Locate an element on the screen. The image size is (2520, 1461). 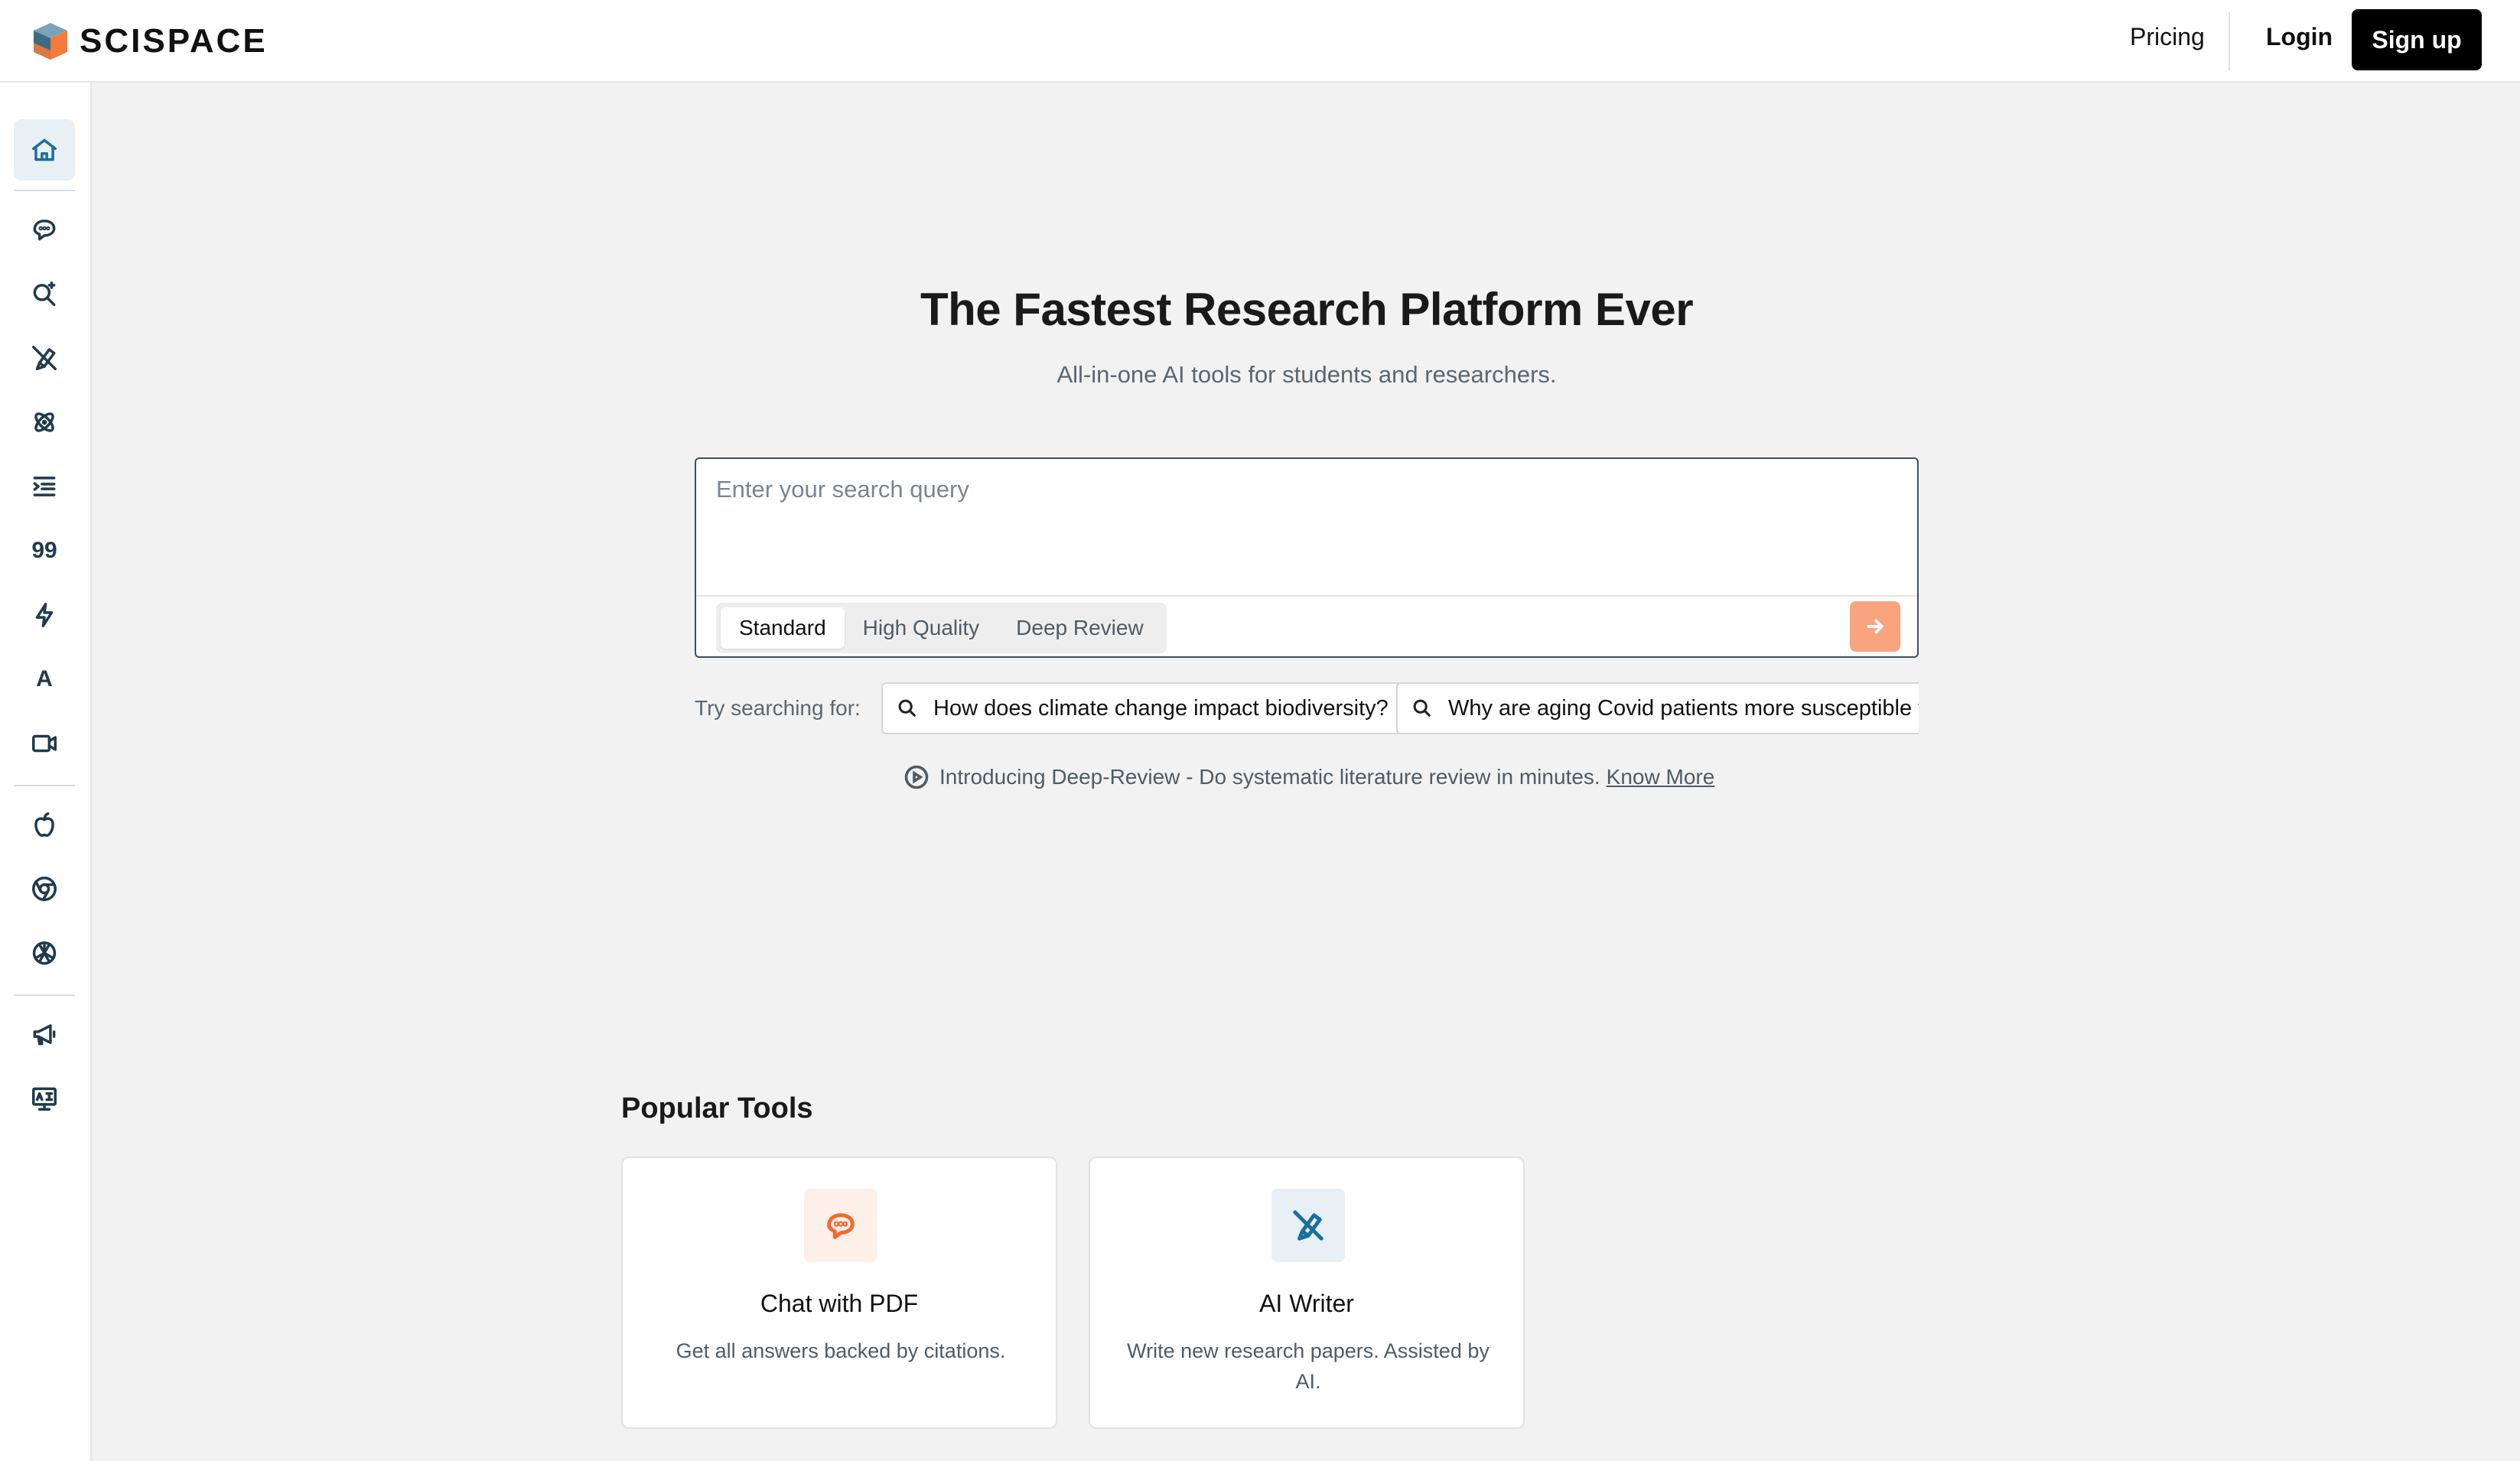
nav-divider is located at coordinates (2229, 41).